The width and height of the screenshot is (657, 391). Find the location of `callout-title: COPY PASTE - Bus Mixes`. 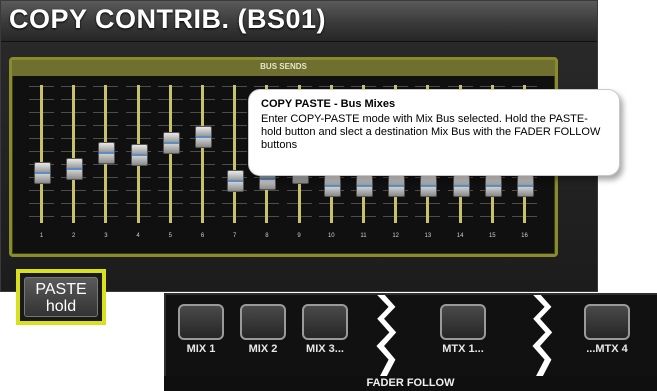

callout-title: COPY PASTE - Bus Mixes is located at coordinates (328, 104).